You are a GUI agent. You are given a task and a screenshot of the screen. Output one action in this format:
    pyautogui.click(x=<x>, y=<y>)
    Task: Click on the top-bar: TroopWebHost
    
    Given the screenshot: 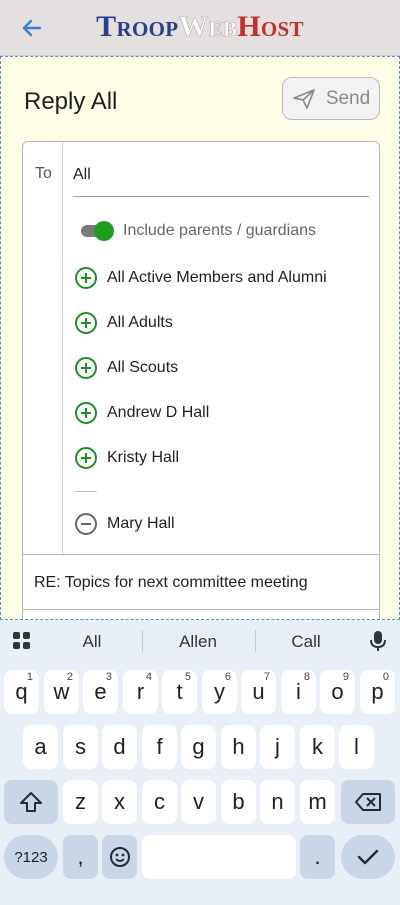 What is the action you would take?
    pyautogui.click(x=200, y=28)
    